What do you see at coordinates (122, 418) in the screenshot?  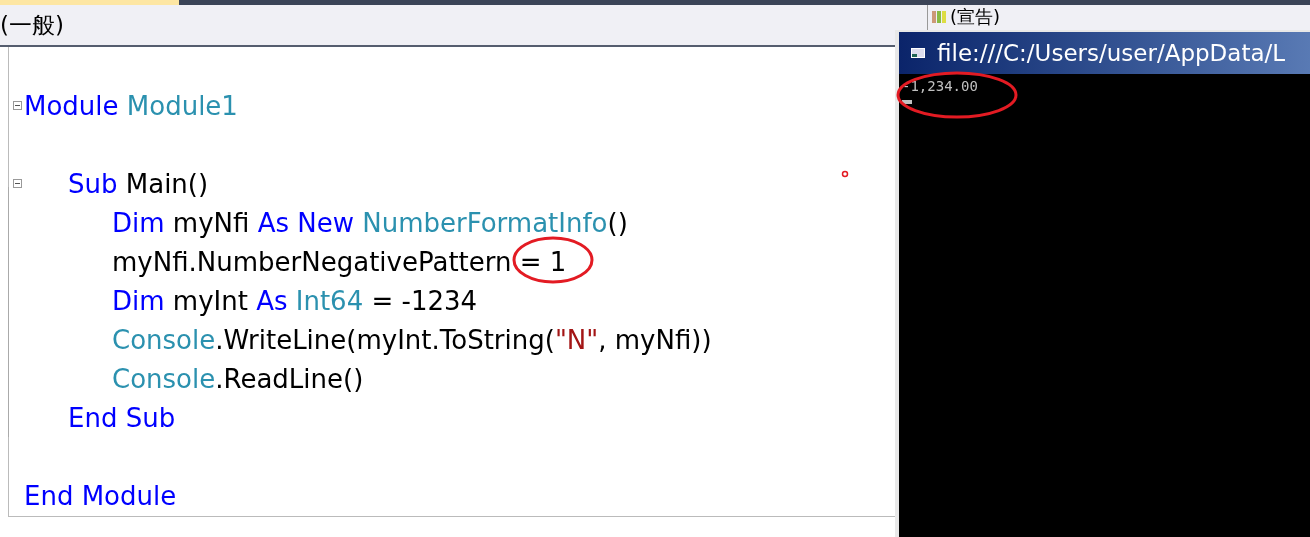 I see `code-token: End Sub` at bounding box center [122, 418].